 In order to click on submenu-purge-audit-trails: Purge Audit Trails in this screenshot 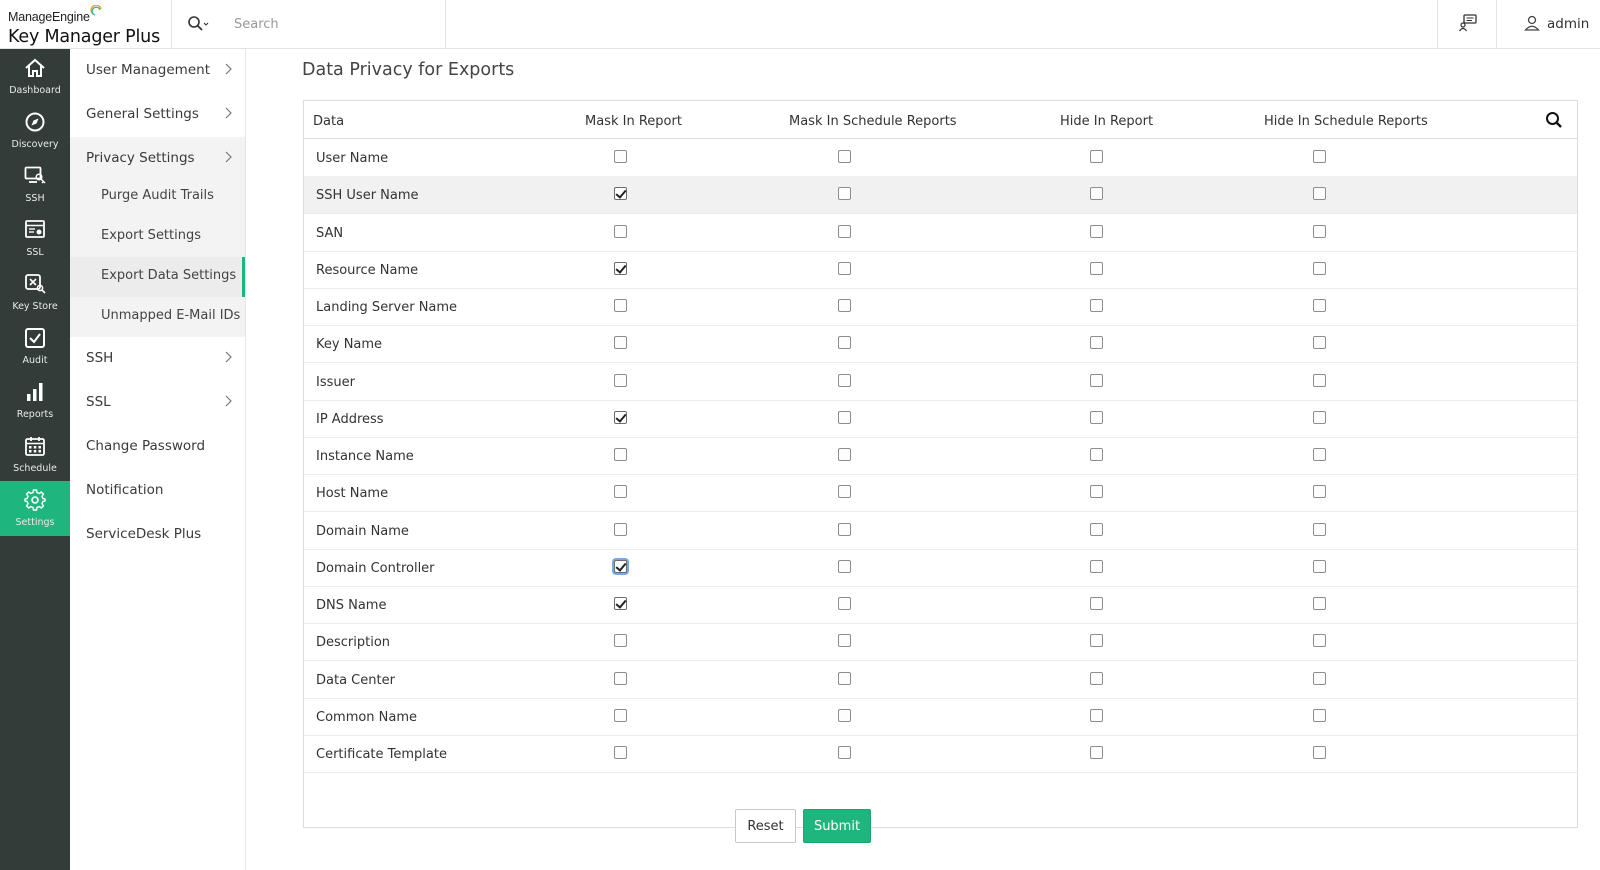, I will do `click(157, 197)`.